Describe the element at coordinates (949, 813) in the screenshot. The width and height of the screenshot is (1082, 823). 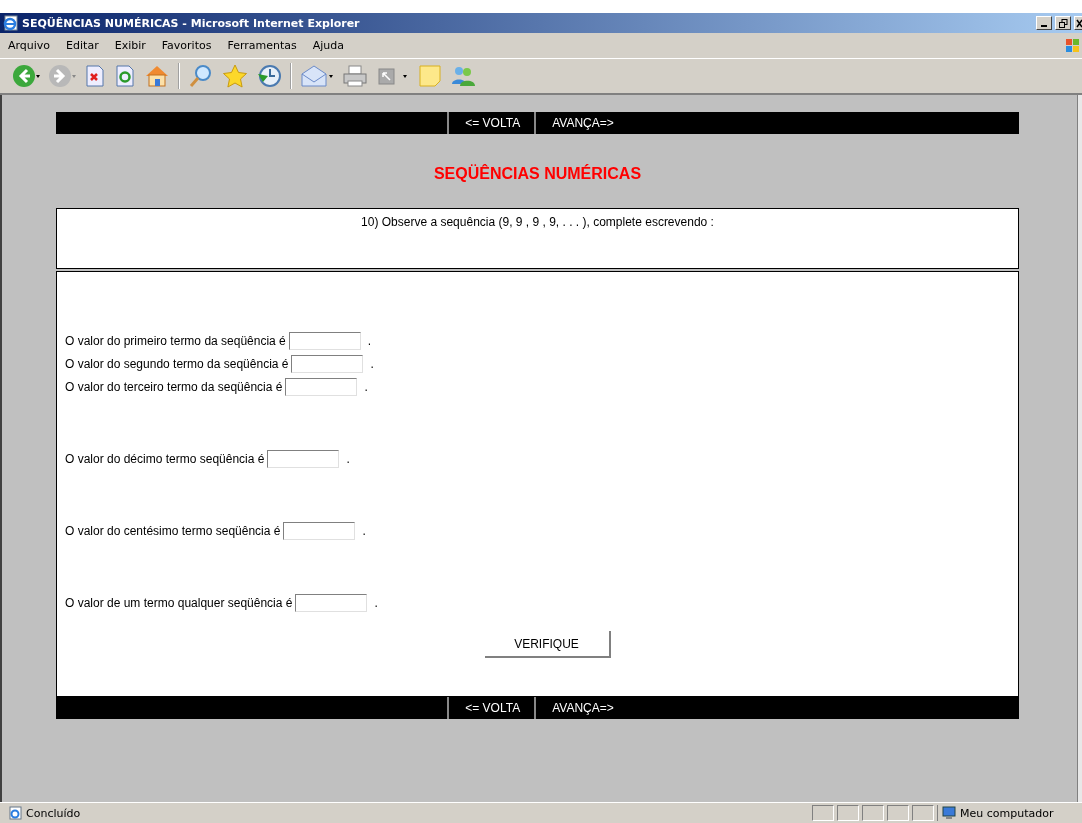
I see `computer-icon` at that location.